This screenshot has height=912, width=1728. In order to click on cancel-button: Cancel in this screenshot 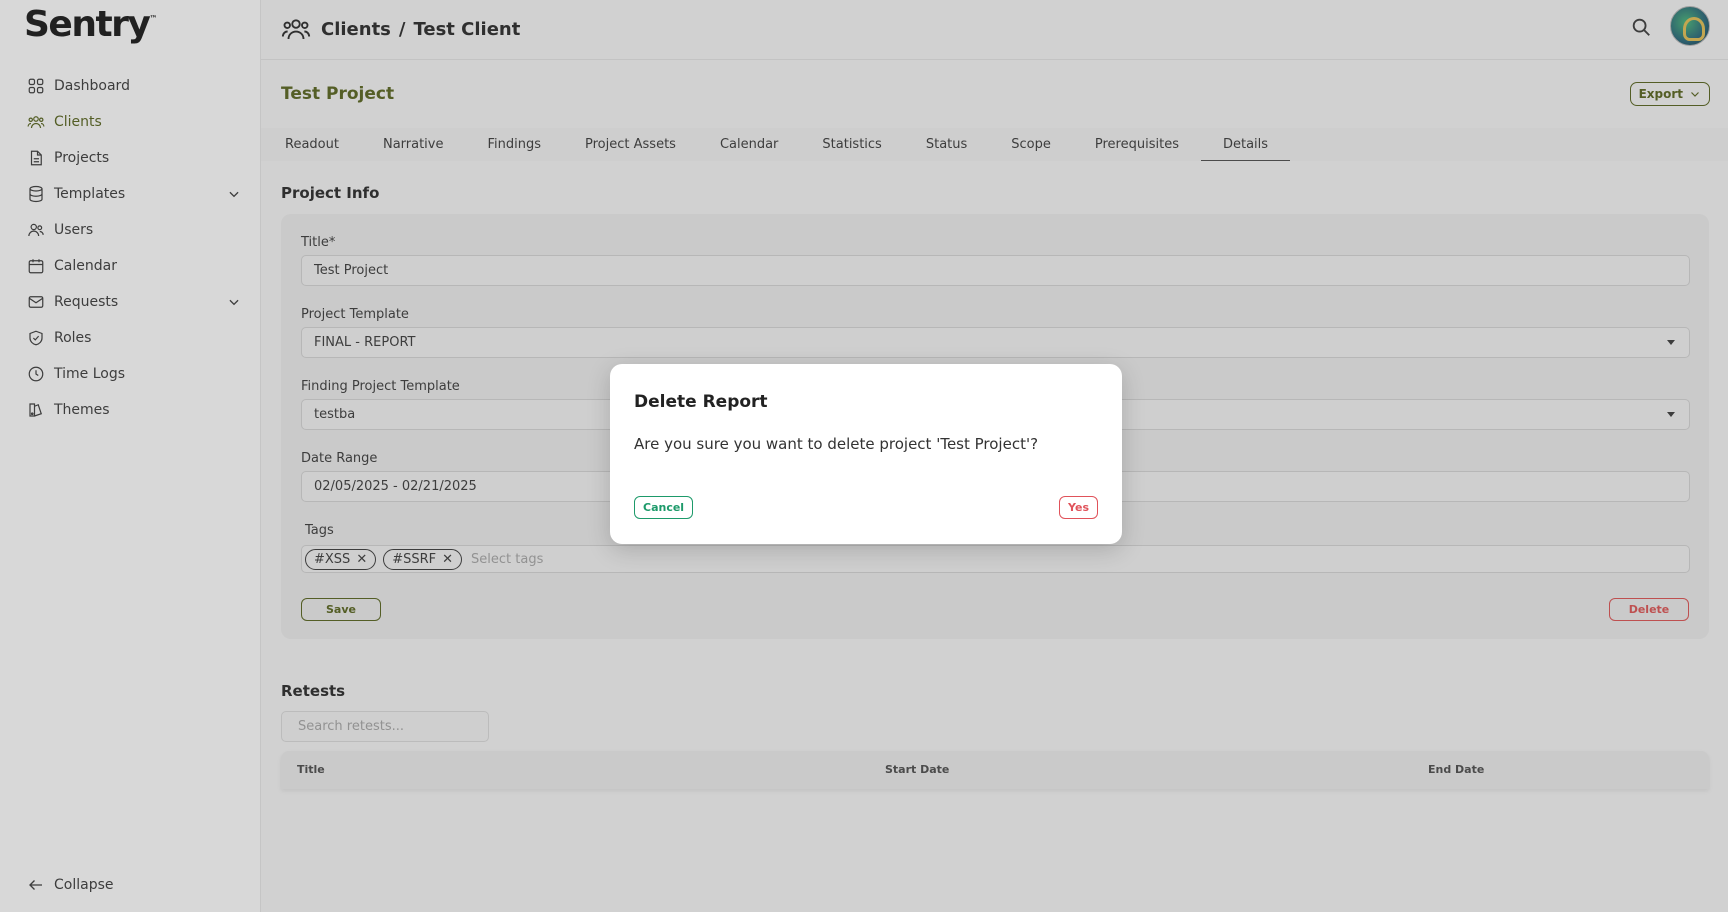, I will do `click(664, 507)`.